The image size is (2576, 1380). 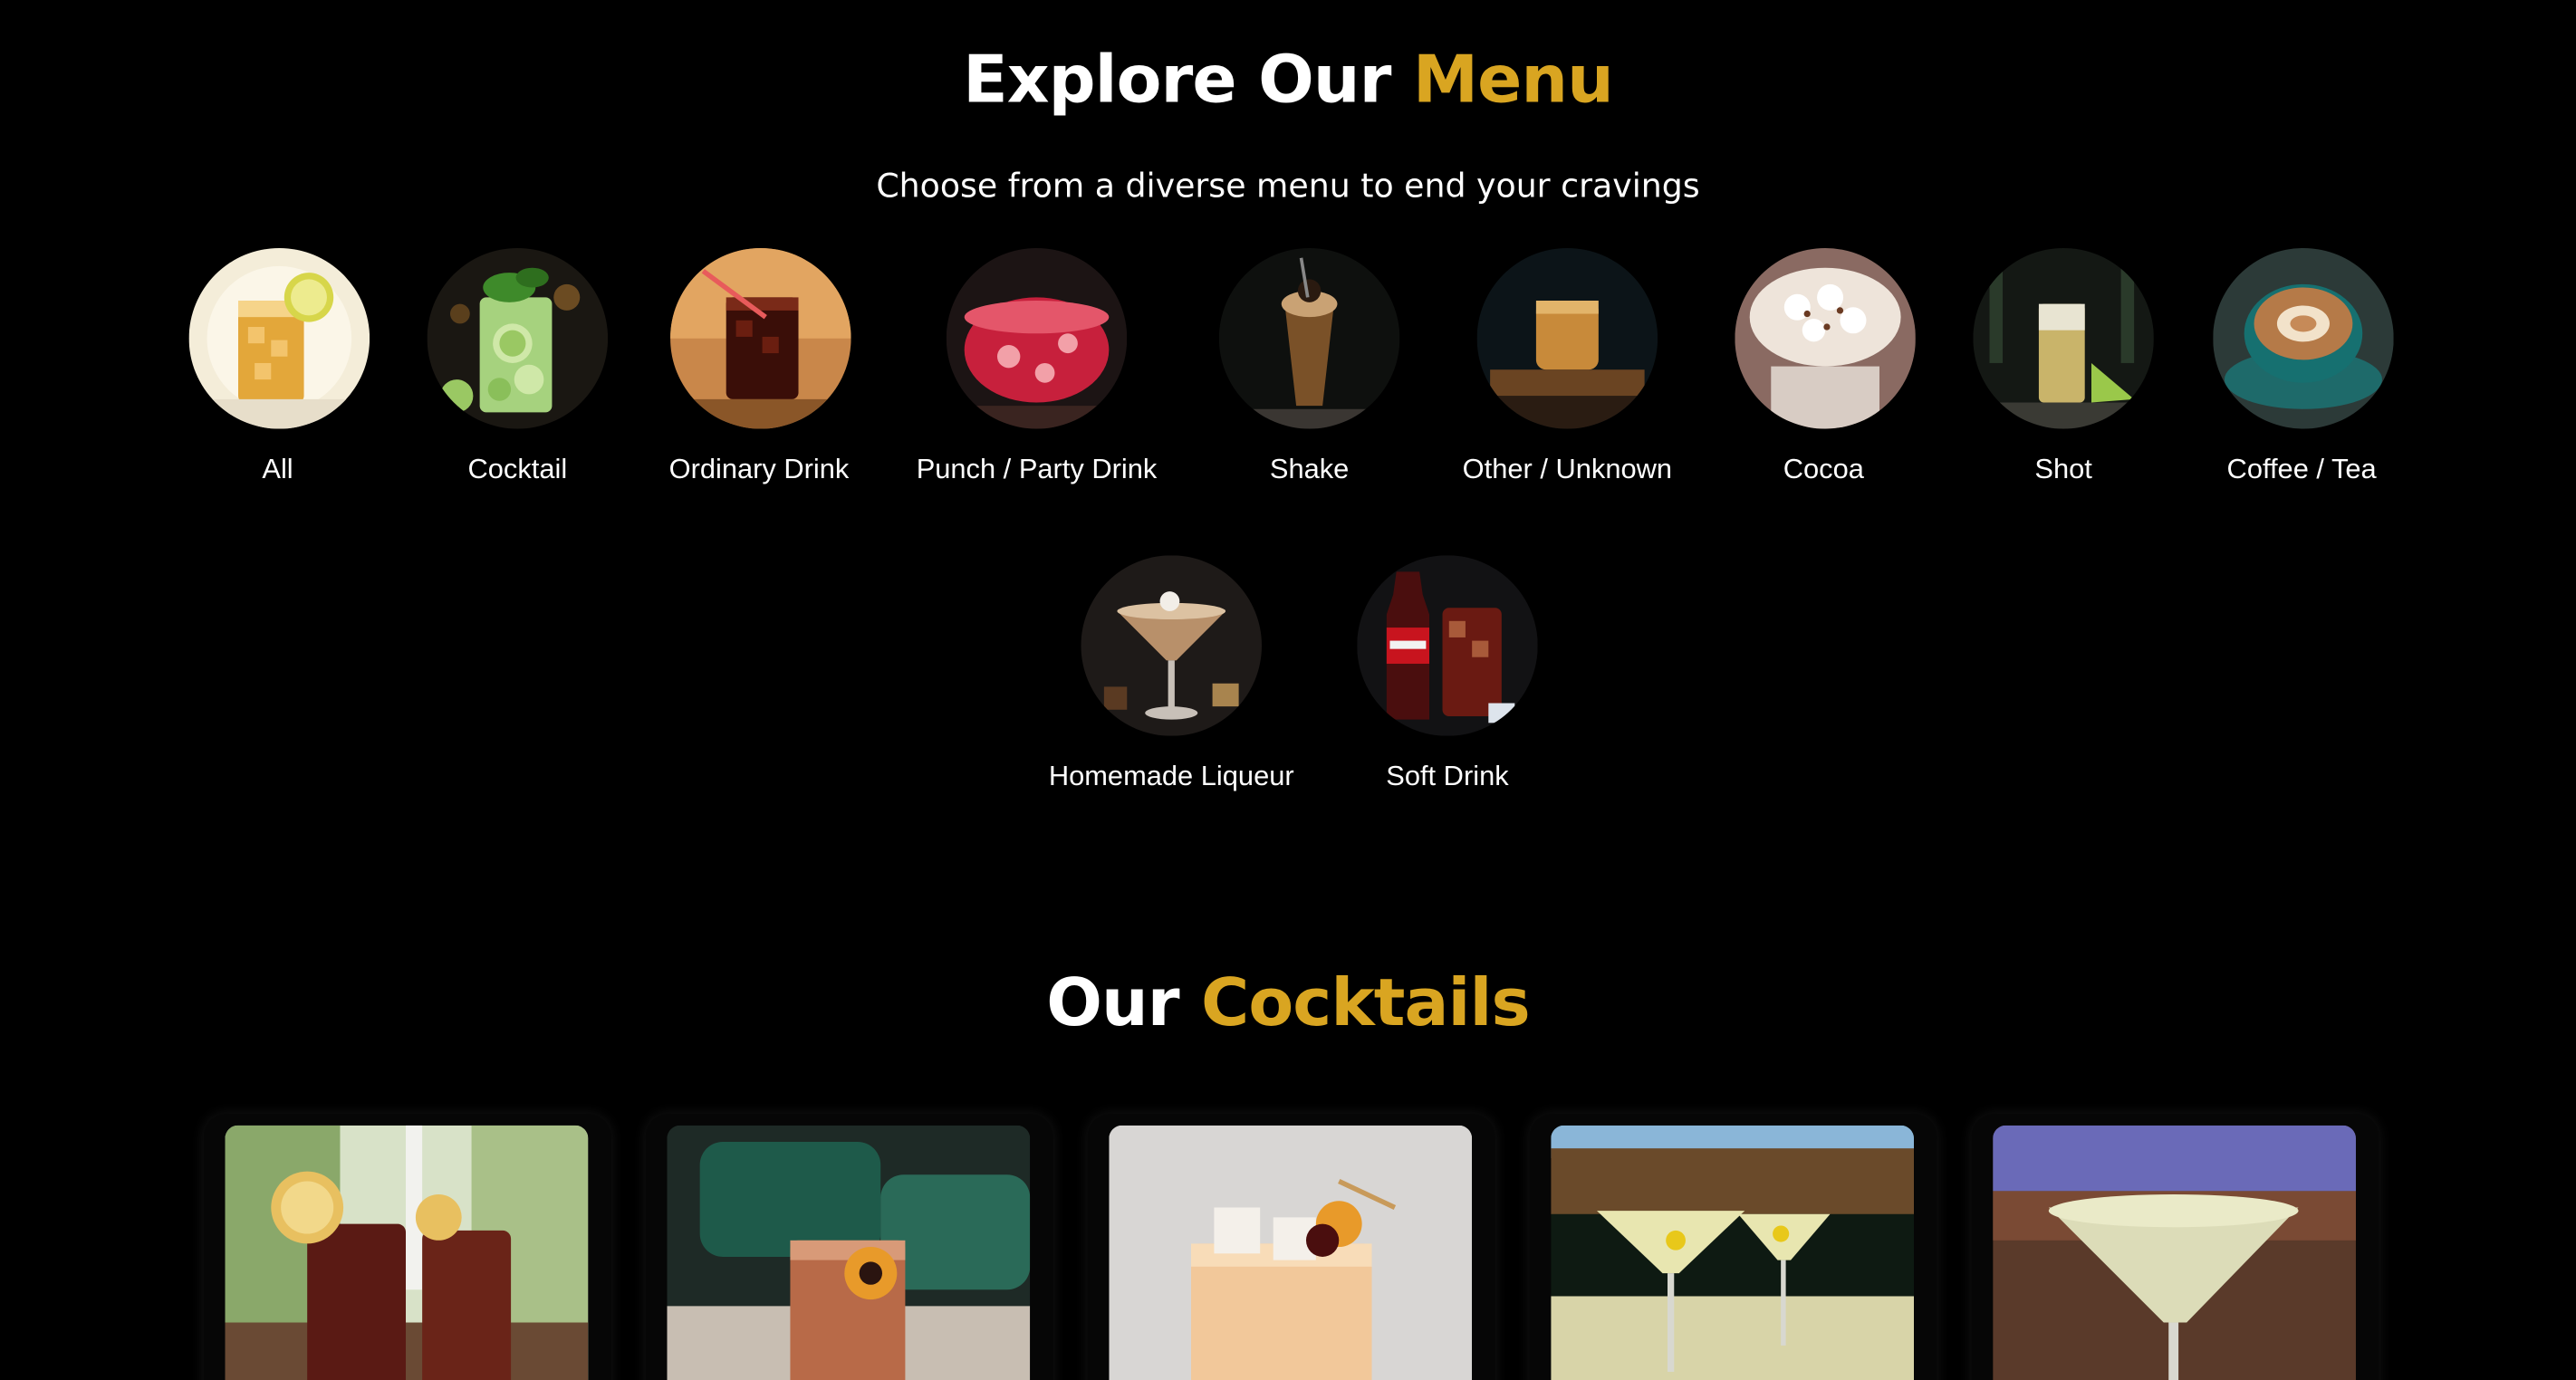 What do you see at coordinates (2303, 338) in the screenshot?
I see `category-coffee-tea-image` at bounding box center [2303, 338].